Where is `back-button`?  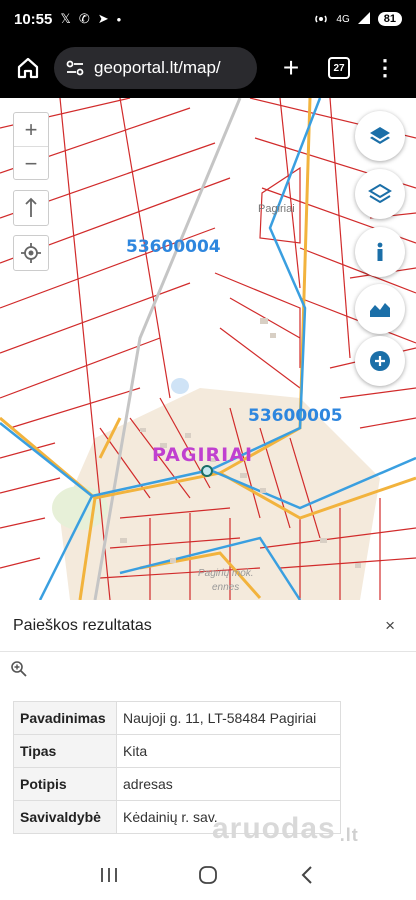 back-button is located at coordinates (307, 875).